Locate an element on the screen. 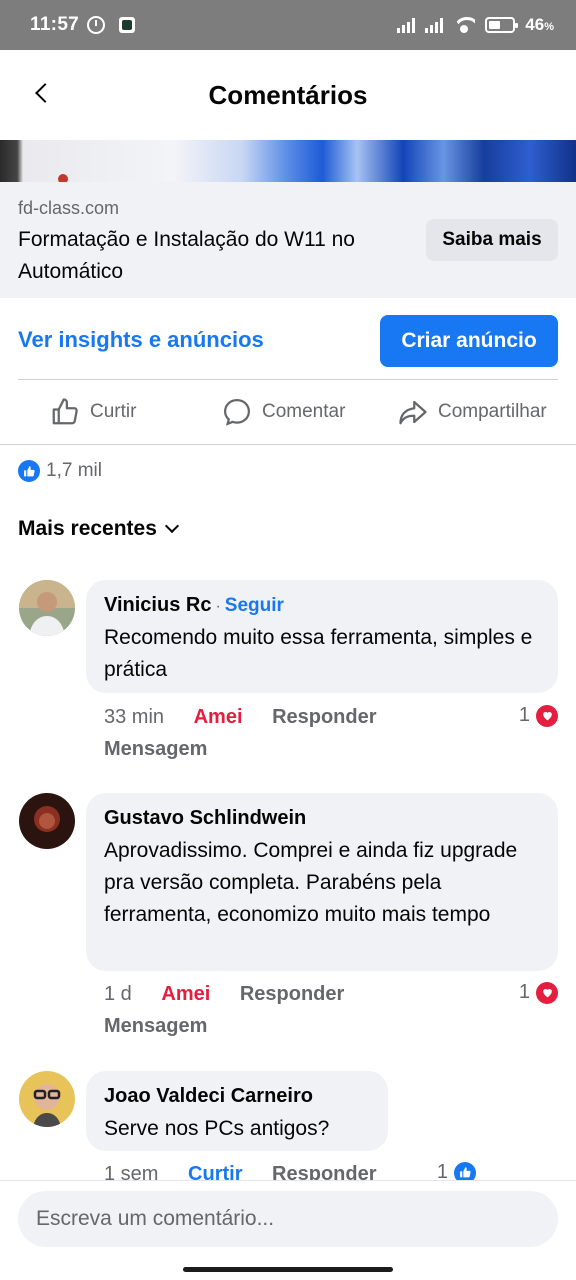  comment-actions: 33 min Amei Responder is located at coordinates (252, 717).